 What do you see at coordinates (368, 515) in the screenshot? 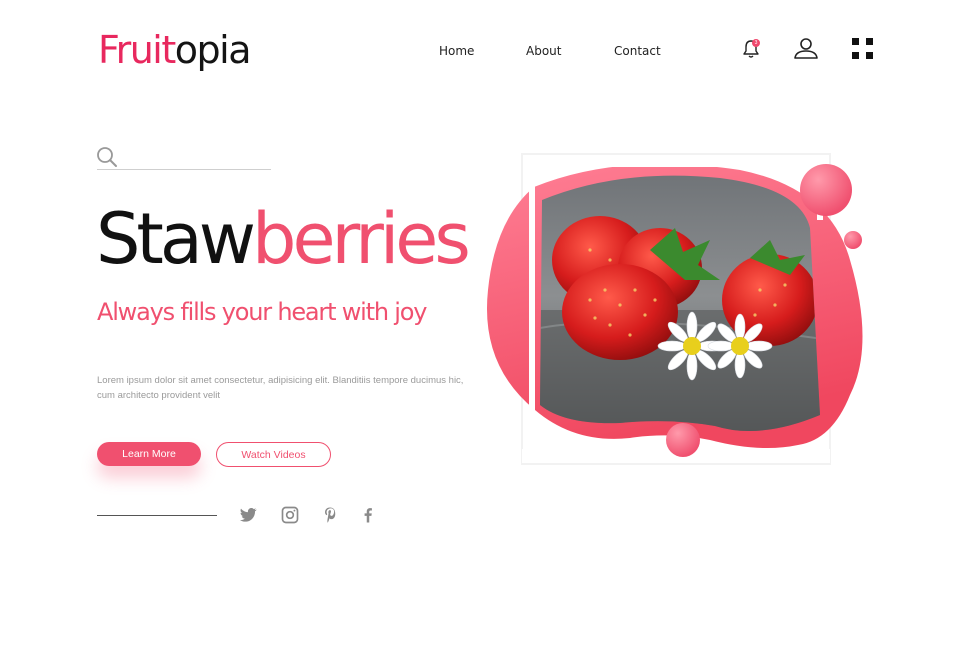
I see `facebook-icon` at bounding box center [368, 515].